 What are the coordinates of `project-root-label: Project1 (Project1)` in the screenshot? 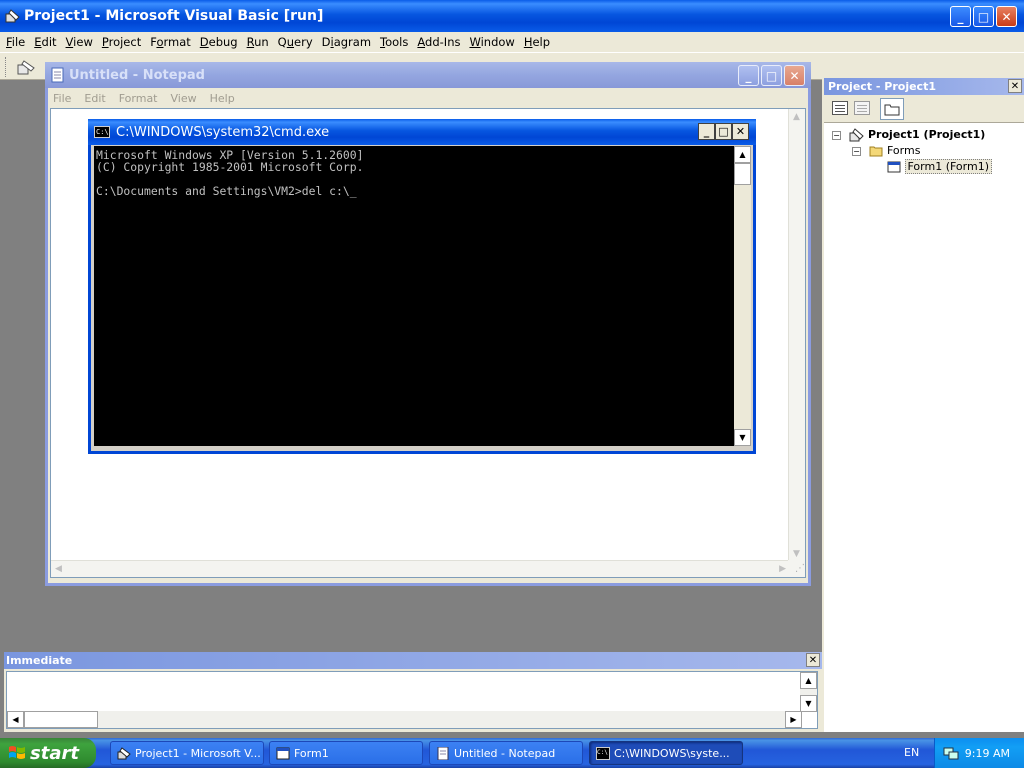 It's located at (927, 134).